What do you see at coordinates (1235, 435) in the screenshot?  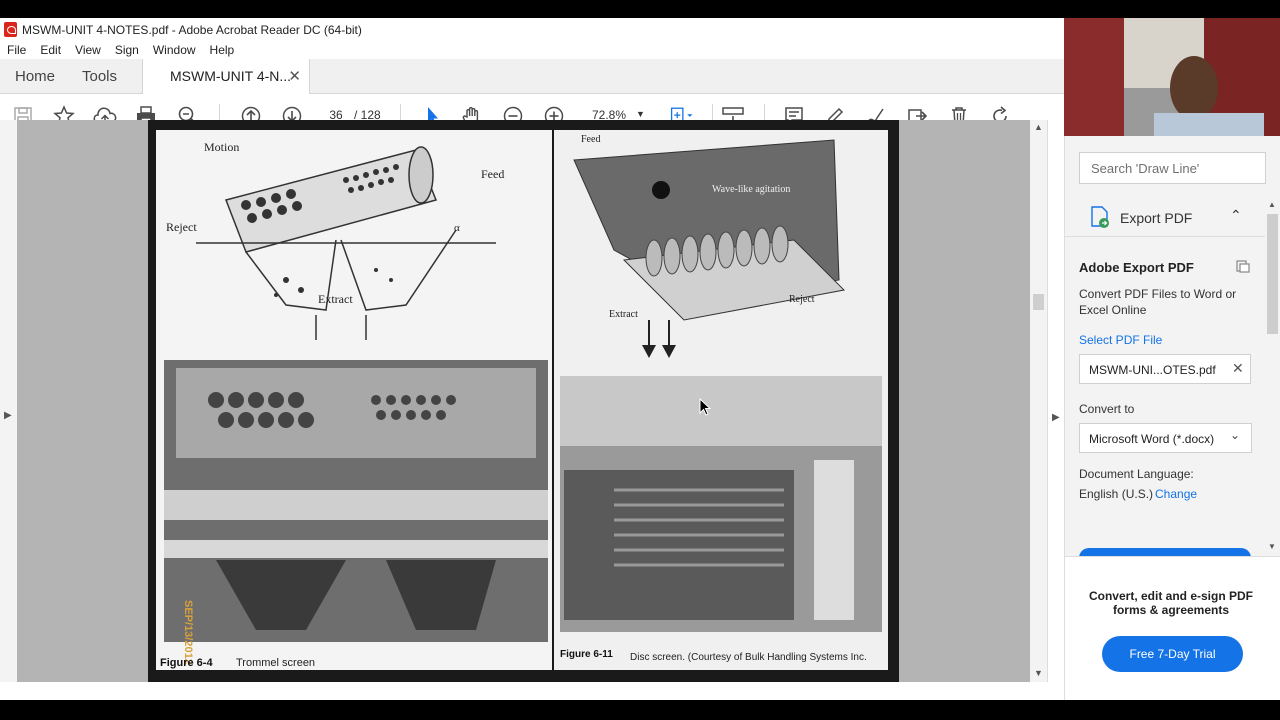 I see `chevron-down-icon: ⌄` at bounding box center [1235, 435].